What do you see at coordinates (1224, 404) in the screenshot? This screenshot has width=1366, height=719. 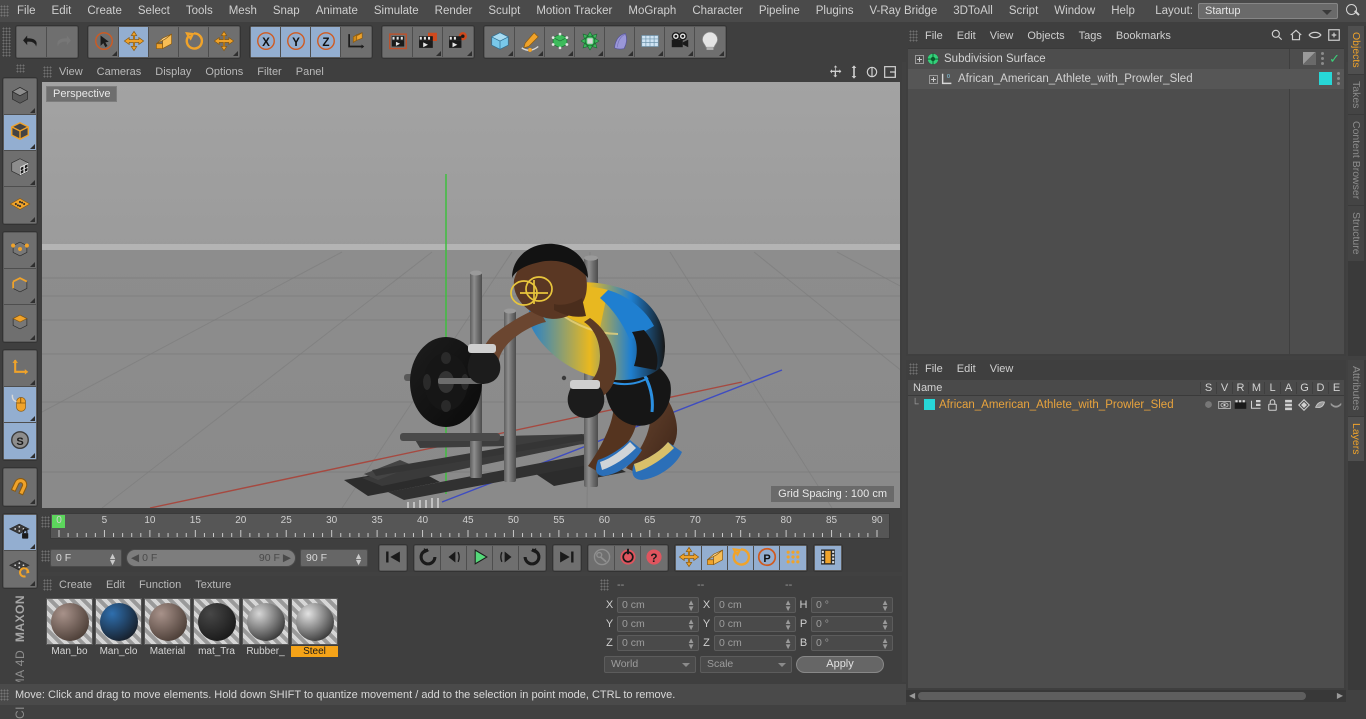 I see `layer-visible-toggle` at bounding box center [1224, 404].